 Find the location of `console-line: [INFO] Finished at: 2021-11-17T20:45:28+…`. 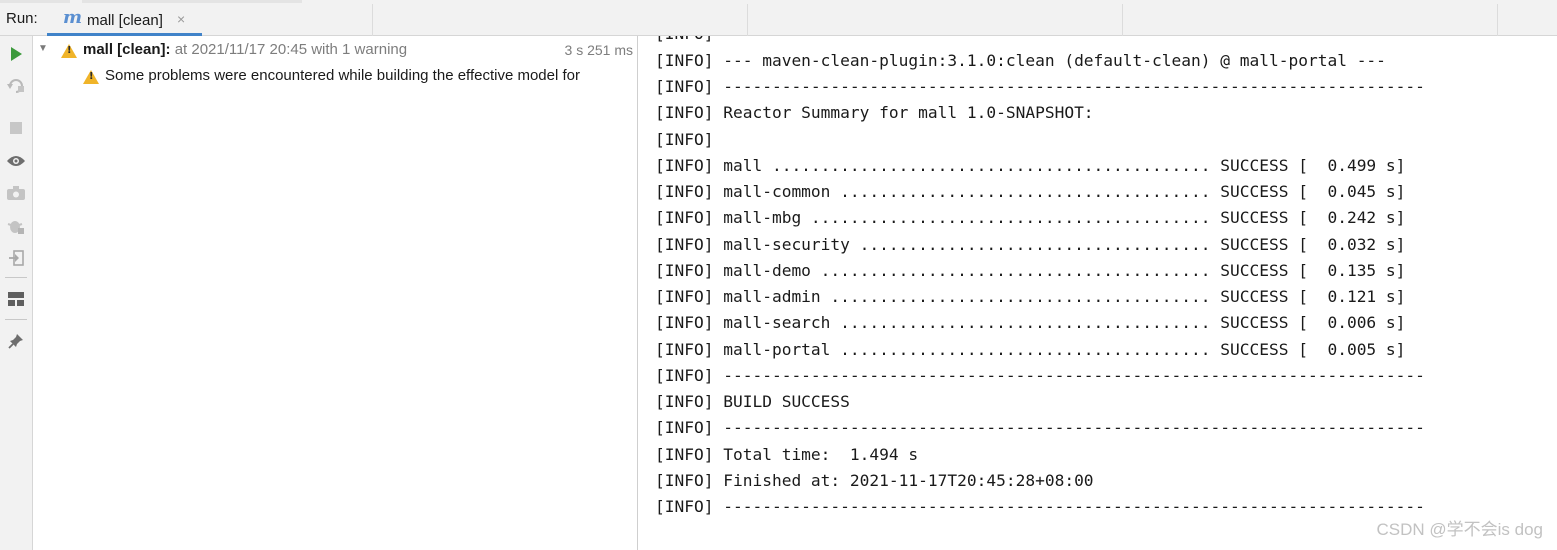

console-line: [INFO] Finished at: 2021-11-17T20:45:28+… is located at coordinates (874, 480).